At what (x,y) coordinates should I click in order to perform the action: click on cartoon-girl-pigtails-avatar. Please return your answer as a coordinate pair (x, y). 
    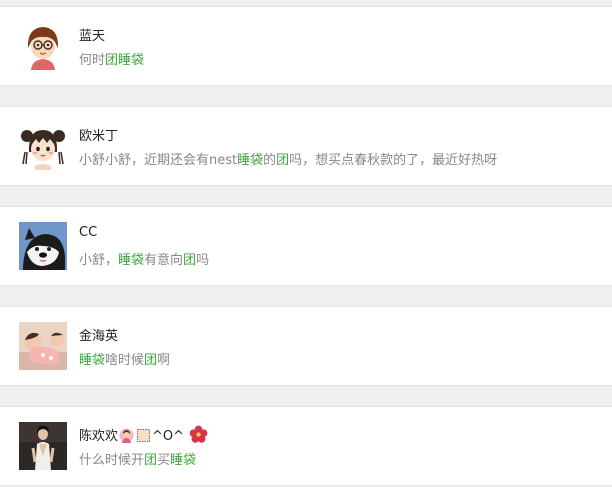
    Looking at the image, I should click on (43, 146).